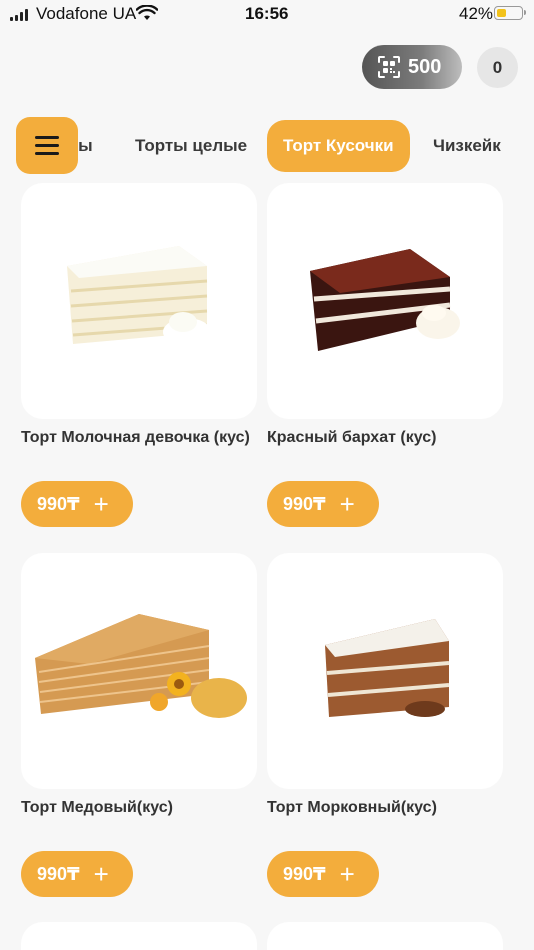  Describe the element at coordinates (510, 13) in the screenshot. I see `battery-icon` at that location.